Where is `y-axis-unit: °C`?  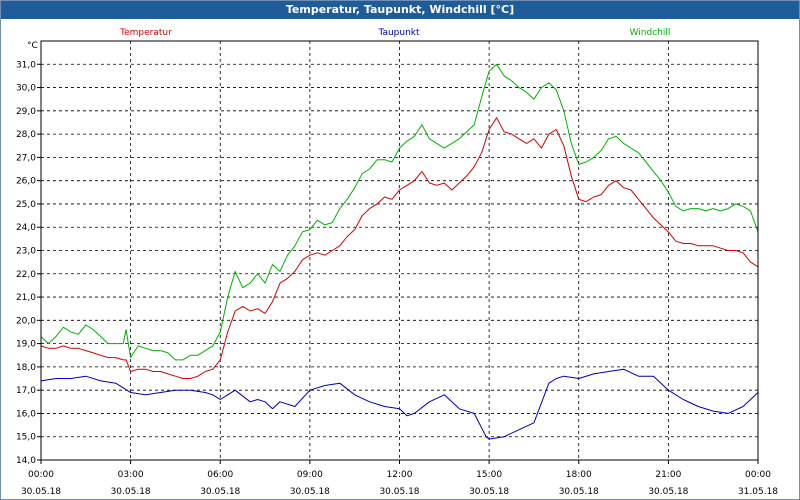
y-axis-unit: °C is located at coordinates (32, 46).